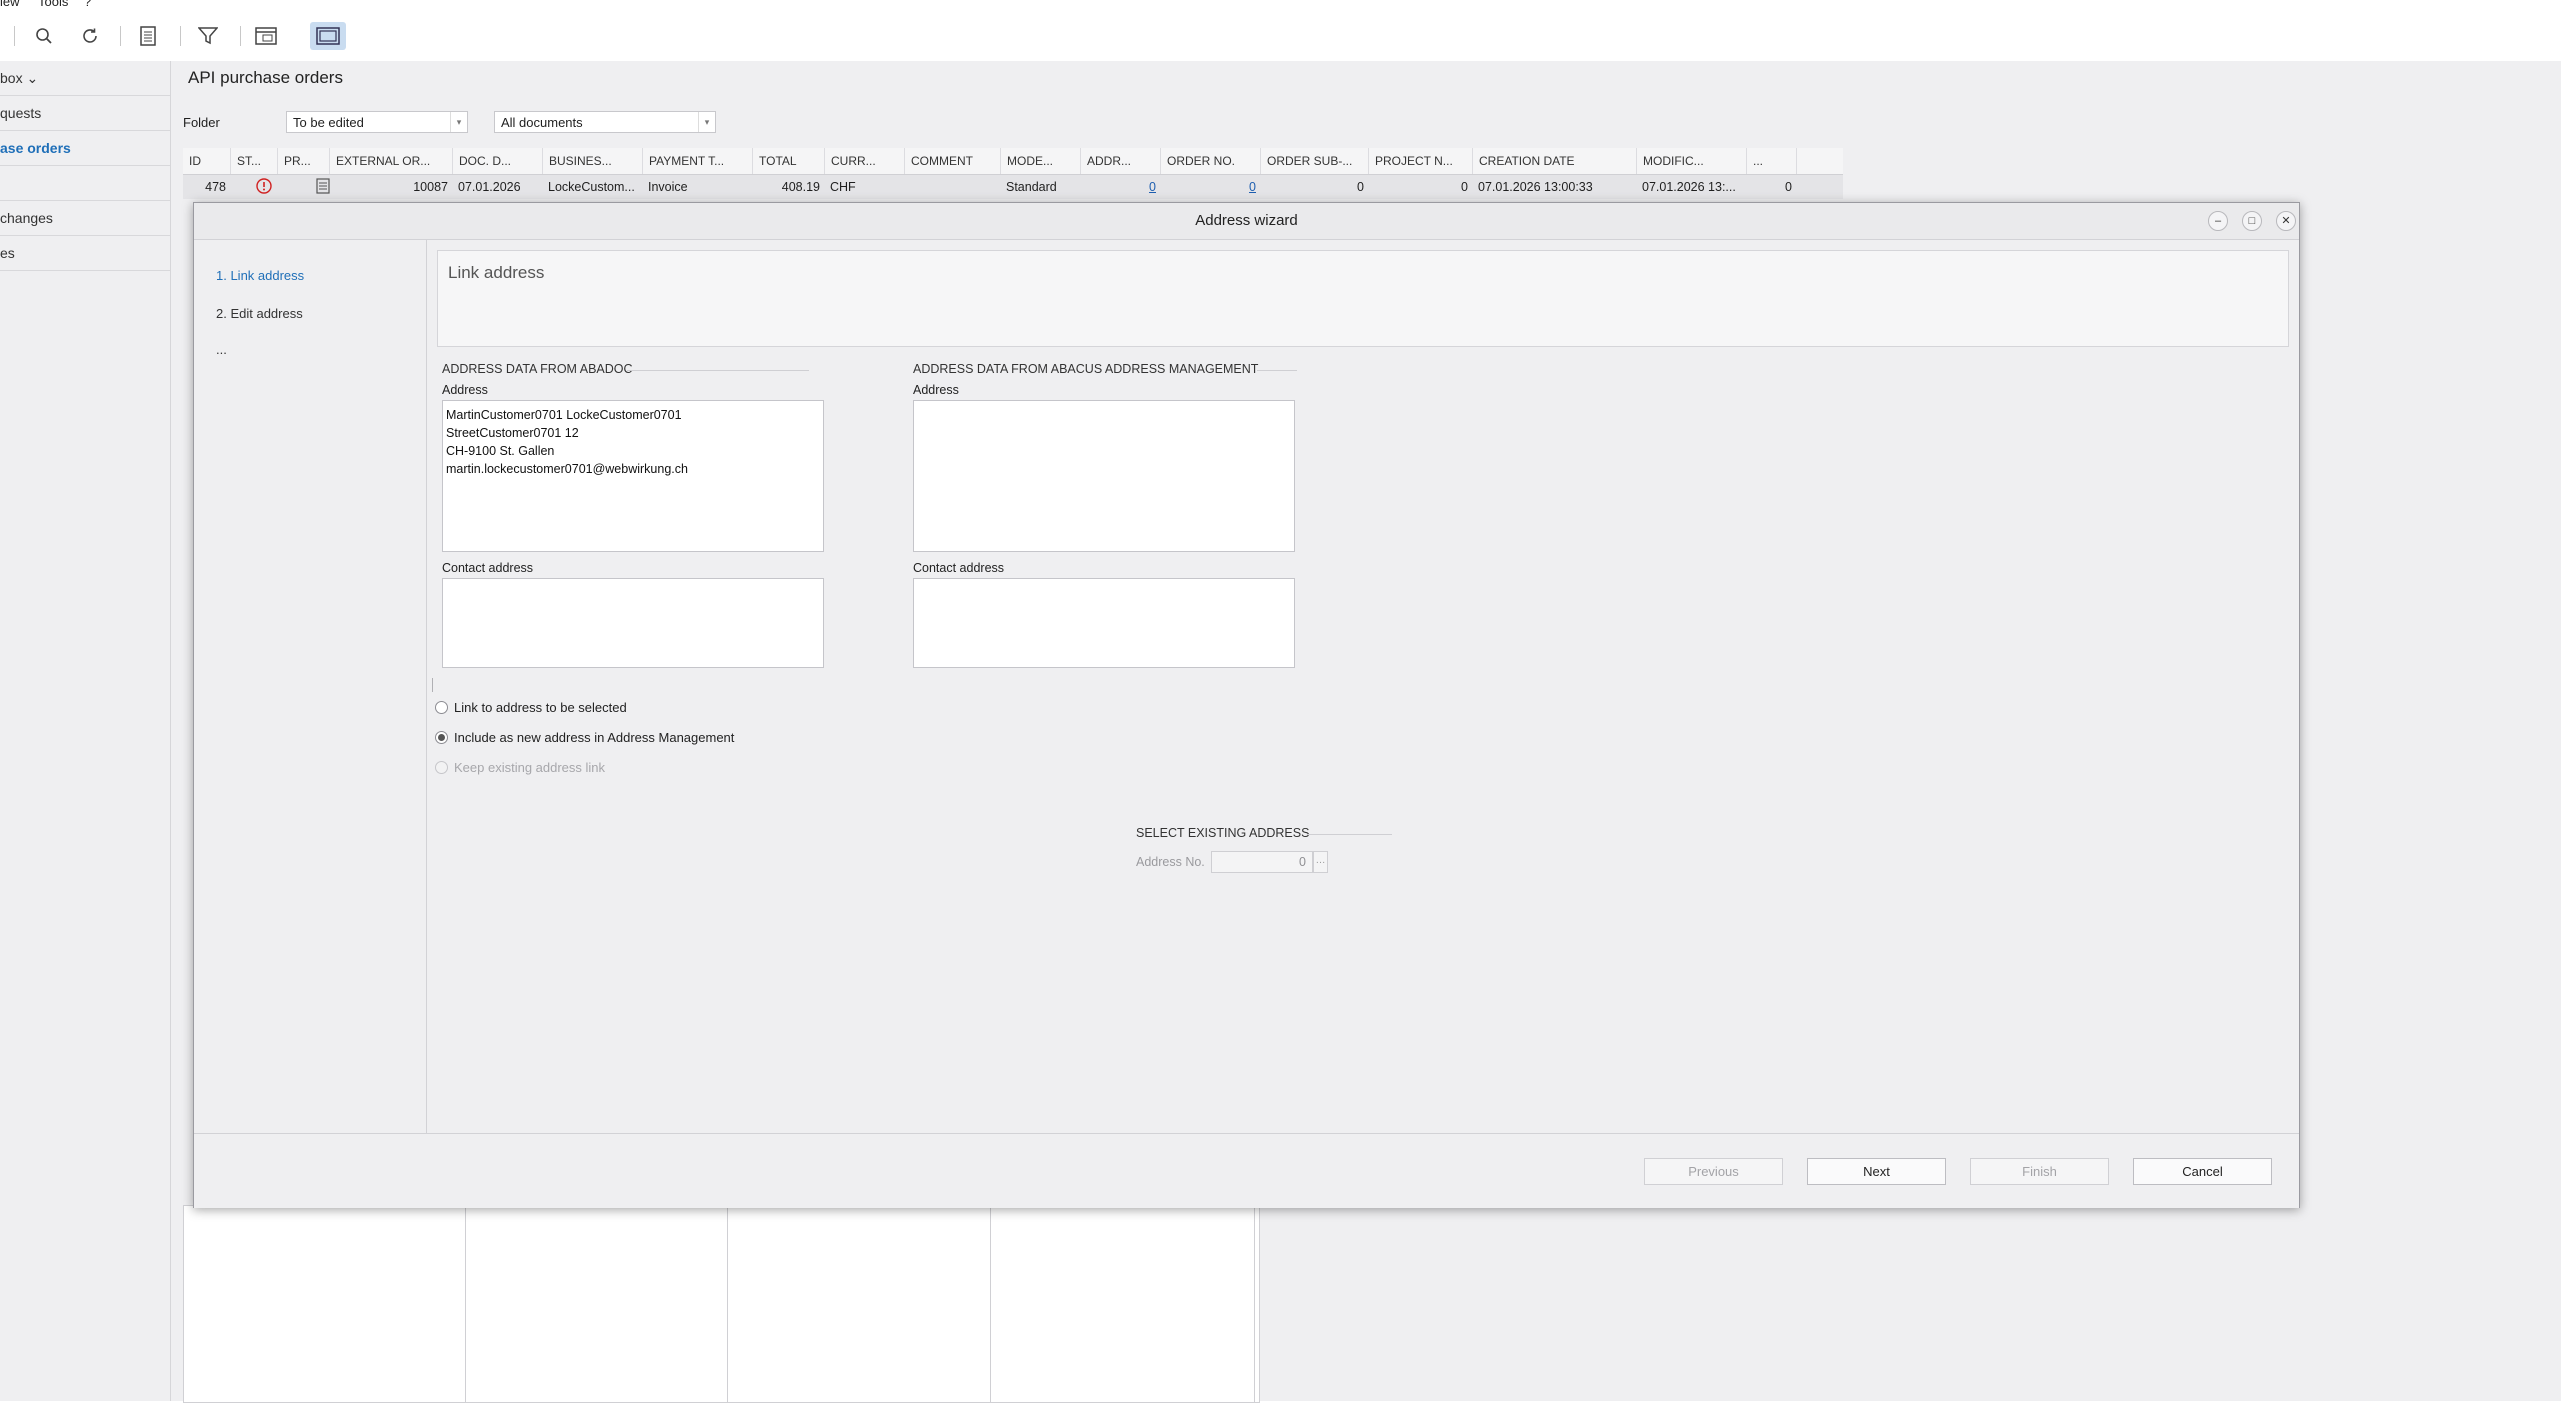 The height and width of the screenshot is (1403, 2561). What do you see at coordinates (1152, 187) in the screenshot?
I see `address-link: 0` at bounding box center [1152, 187].